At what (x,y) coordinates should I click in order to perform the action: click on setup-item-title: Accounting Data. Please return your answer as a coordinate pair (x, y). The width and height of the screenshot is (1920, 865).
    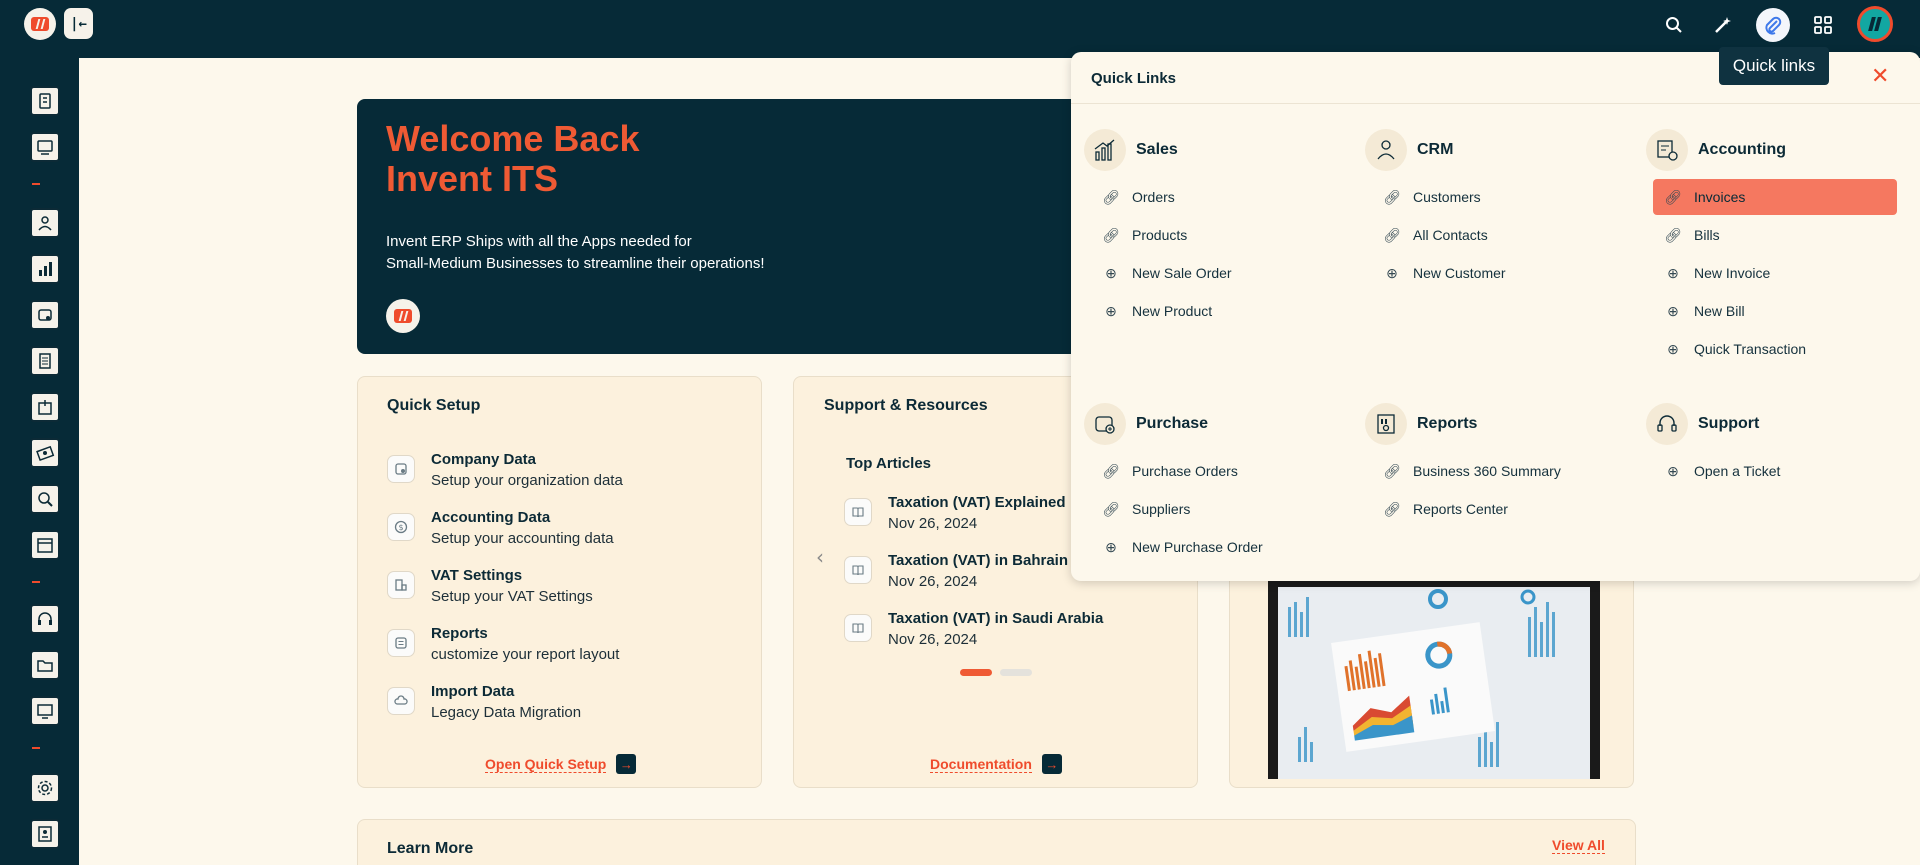
    Looking at the image, I should click on (491, 517).